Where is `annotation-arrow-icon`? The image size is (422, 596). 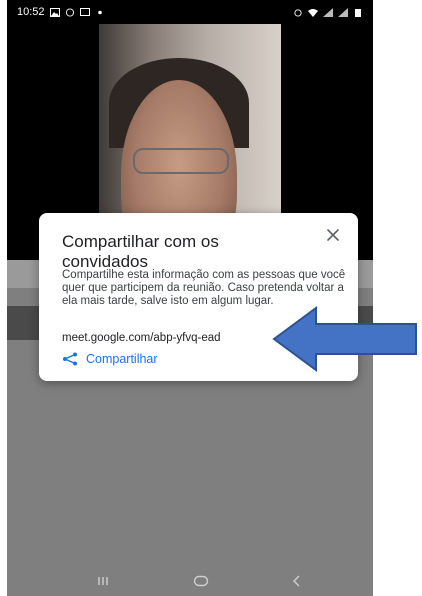
annotation-arrow-icon is located at coordinates (344, 339).